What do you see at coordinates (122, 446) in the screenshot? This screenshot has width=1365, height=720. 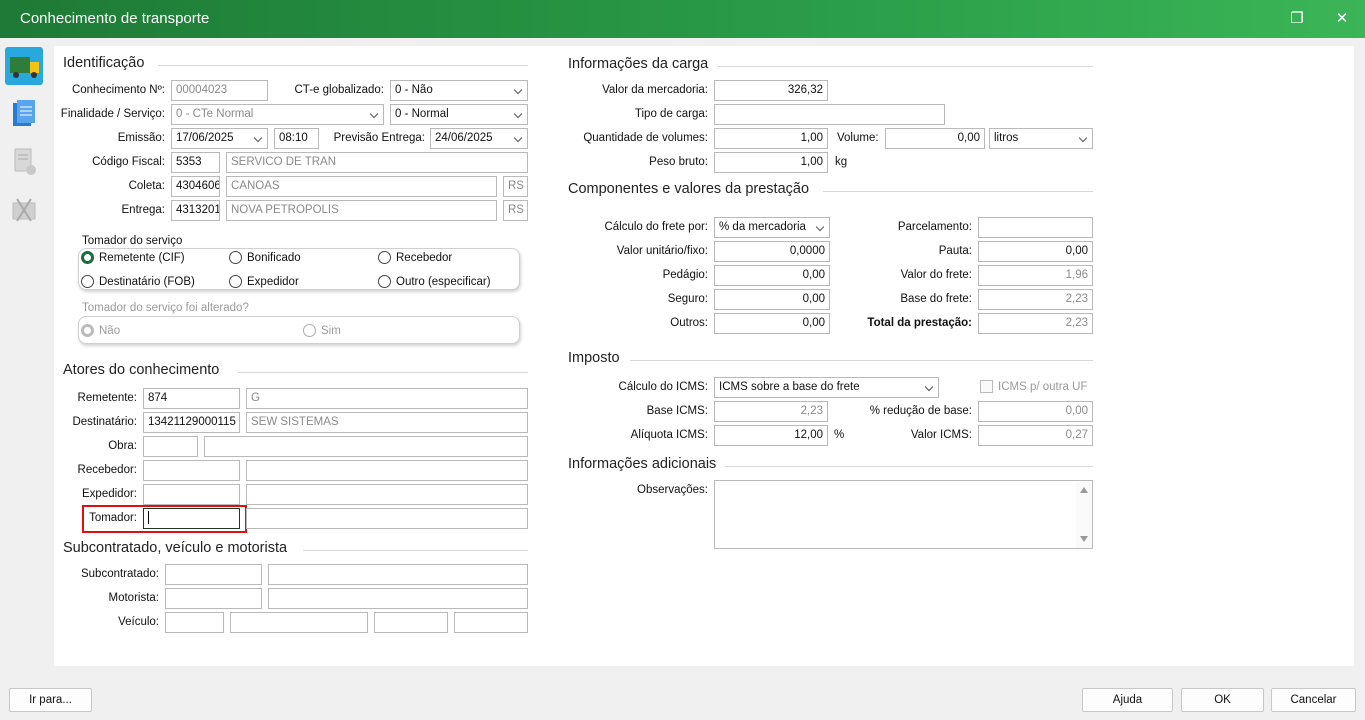 I see `obra-label: Obra:` at bounding box center [122, 446].